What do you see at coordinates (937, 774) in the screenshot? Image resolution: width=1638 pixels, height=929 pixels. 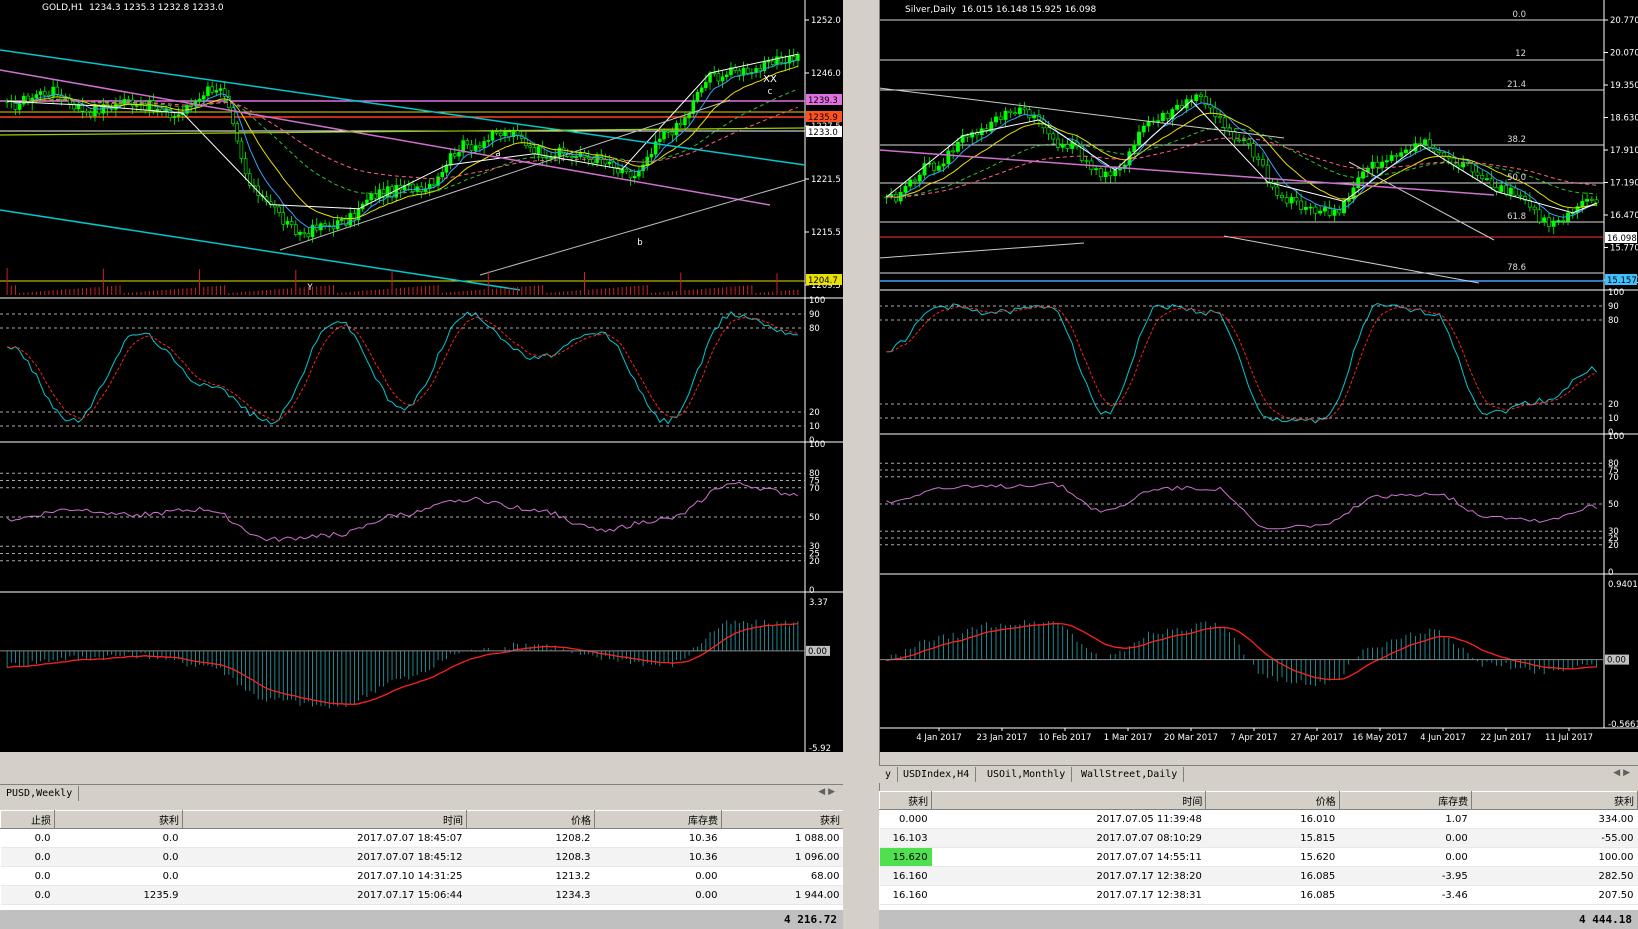 I see `tab-usdindex-h4: USDIndex,H4` at bounding box center [937, 774].